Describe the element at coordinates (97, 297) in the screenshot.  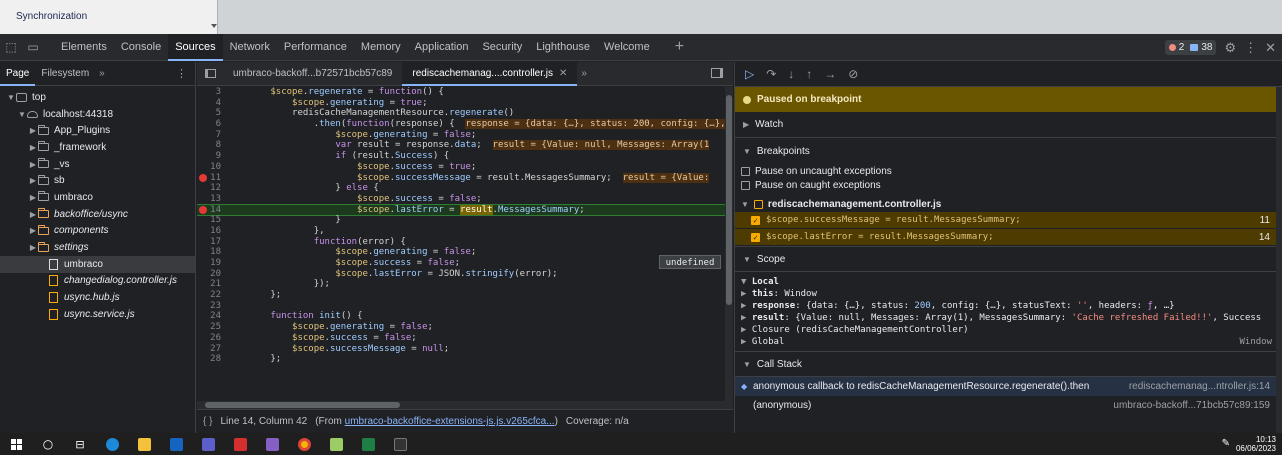
I see `tree-item: usync.hub.js` at that location.